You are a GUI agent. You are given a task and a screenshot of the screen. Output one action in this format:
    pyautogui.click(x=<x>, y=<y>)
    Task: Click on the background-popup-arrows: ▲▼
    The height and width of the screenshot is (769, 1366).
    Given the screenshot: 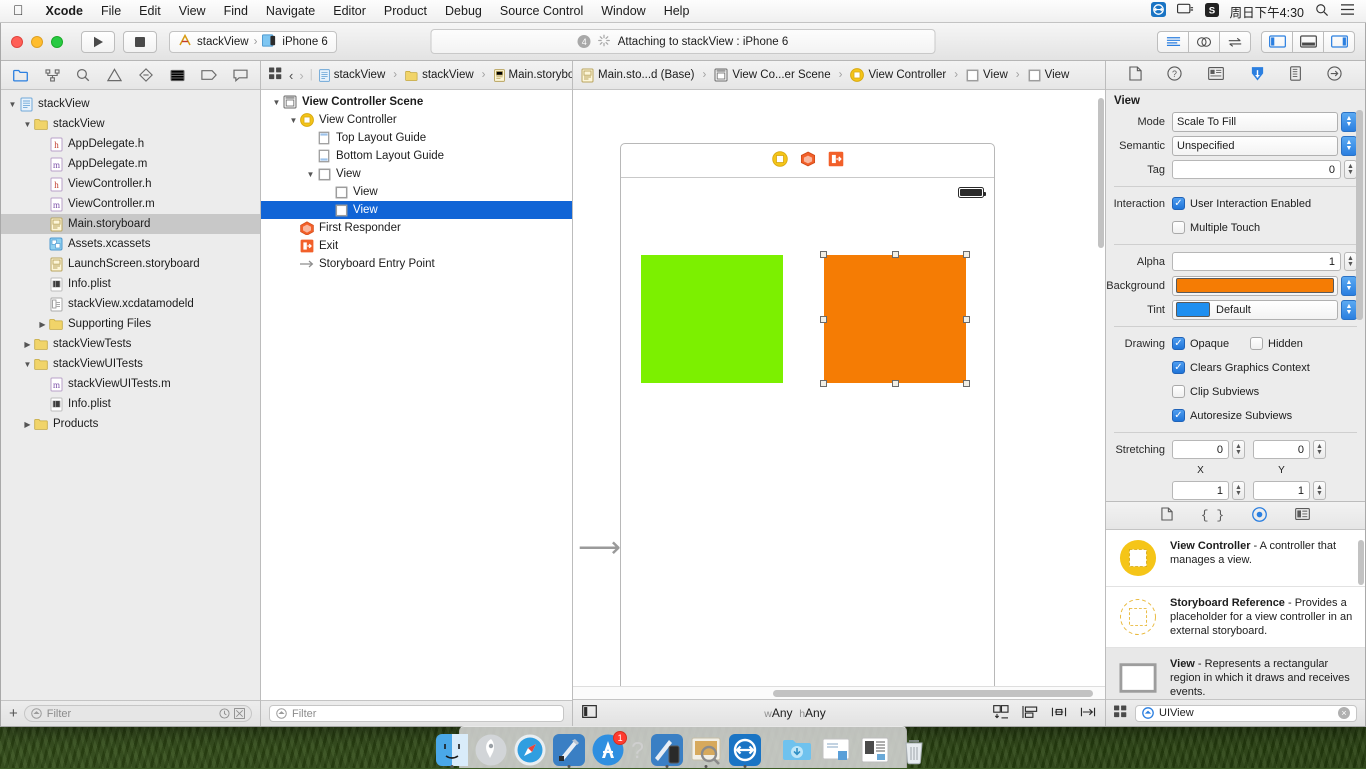 What is the action you would take?
    pyautogui.click(x=1349, y=286)
    